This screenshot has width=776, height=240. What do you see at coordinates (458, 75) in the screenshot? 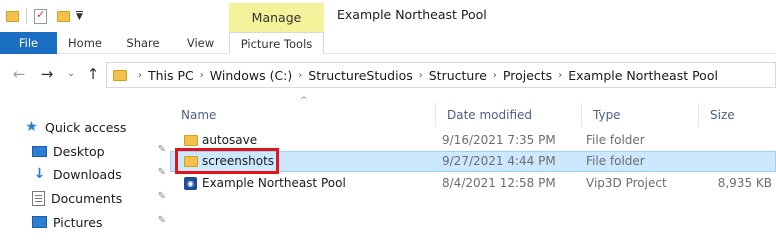
I see `breadcrumb-structure: Structure` at bounding box center [458, 75].